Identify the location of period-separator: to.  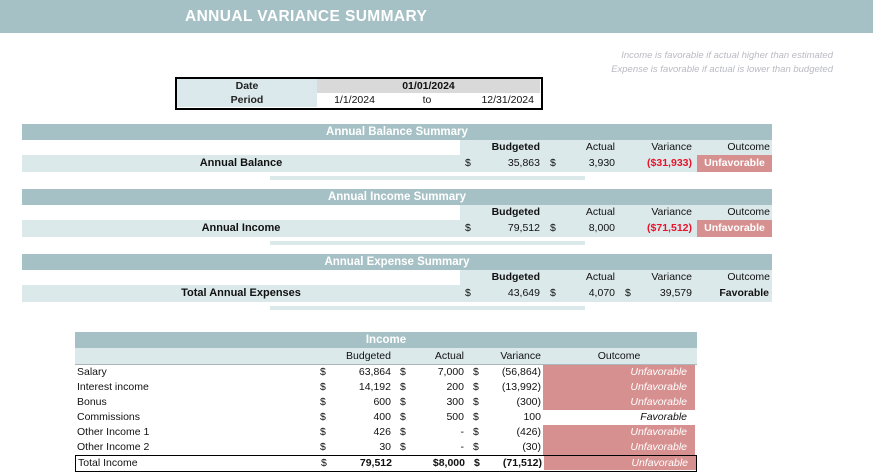
(427, 100).